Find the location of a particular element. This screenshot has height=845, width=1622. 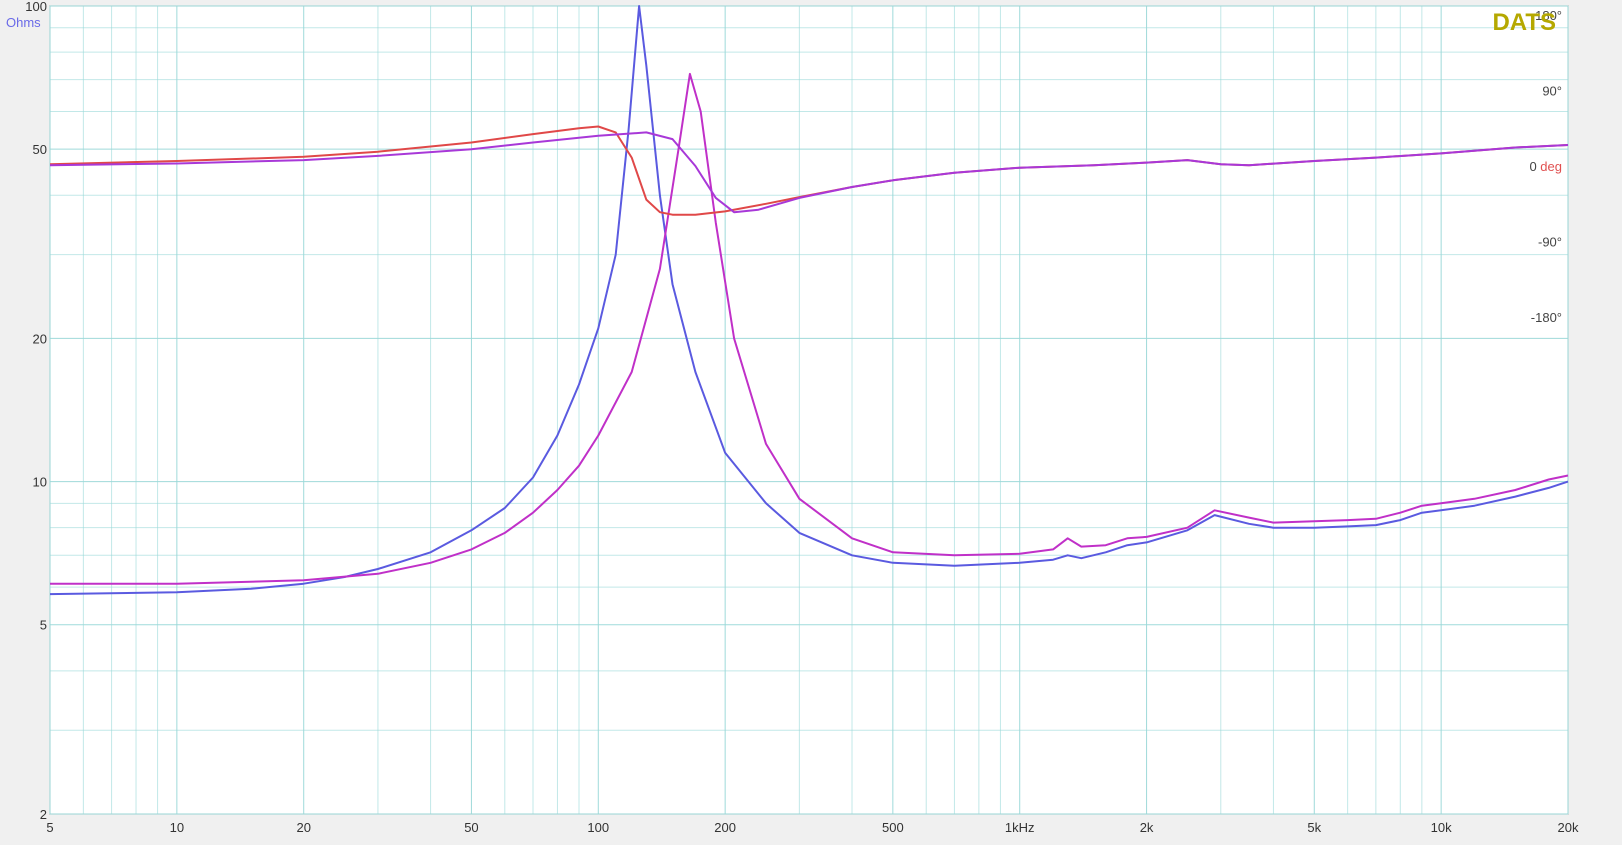

phase-tick-label: -180° is located at coordinates (1546, 317).